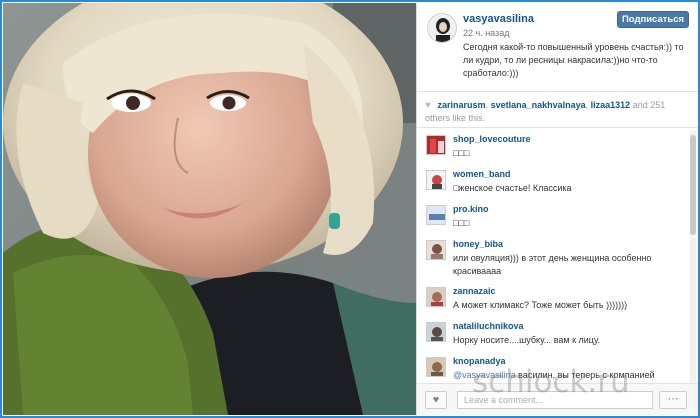  What do you see at coordinates (492, 139) in the screenshot?
I see `commenter-username: shop_lovecouture` at bounding box center [492, 139].